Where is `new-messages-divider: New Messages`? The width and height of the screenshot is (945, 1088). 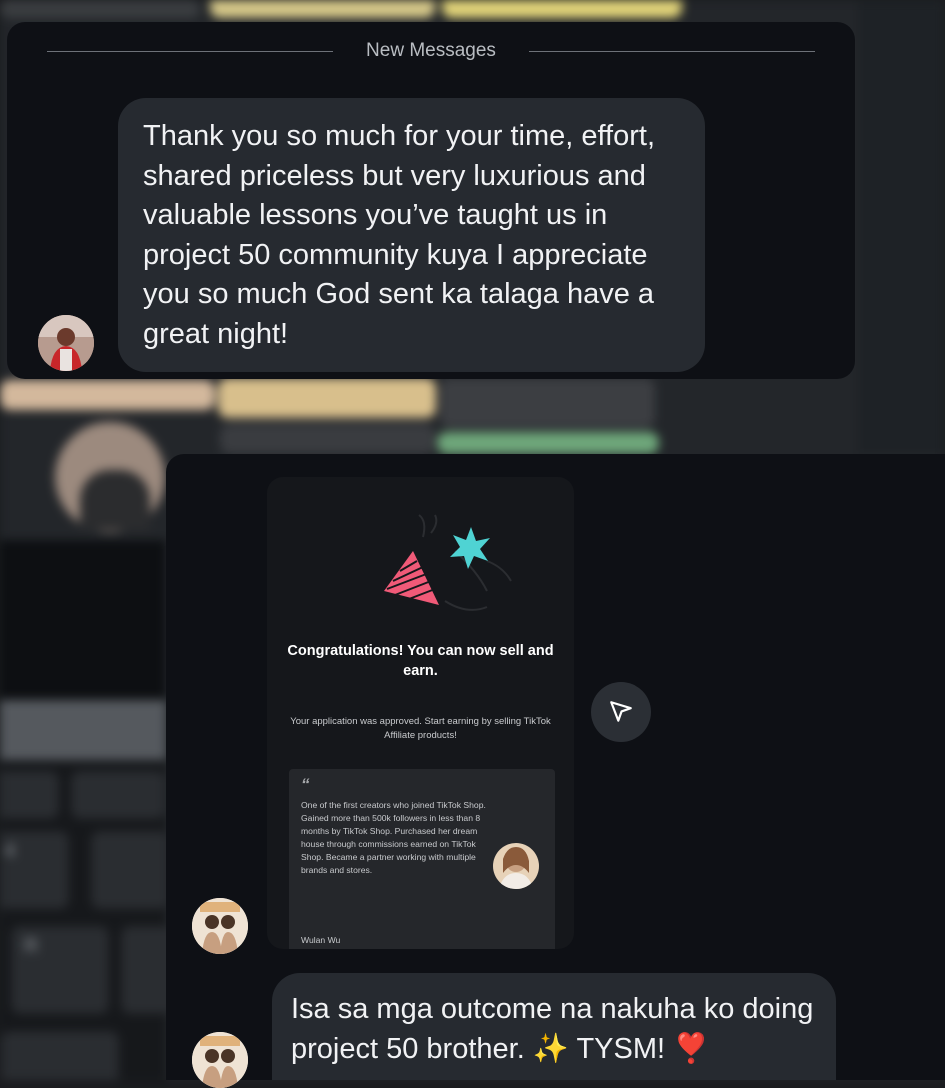 new-messages-divider: New Messages is located at coordinates (431, 50).